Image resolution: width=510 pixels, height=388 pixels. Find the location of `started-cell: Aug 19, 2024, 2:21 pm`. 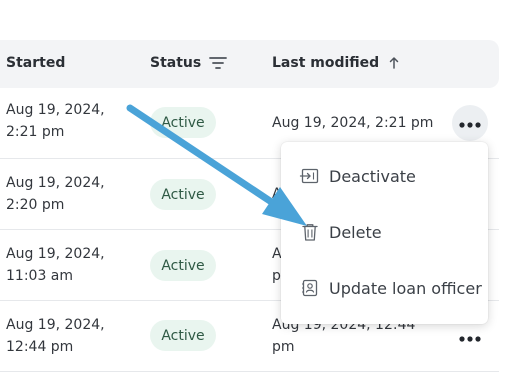

started-cell: Aug 19, 2024, 2:21 pm is located at coordinates (66, 121).